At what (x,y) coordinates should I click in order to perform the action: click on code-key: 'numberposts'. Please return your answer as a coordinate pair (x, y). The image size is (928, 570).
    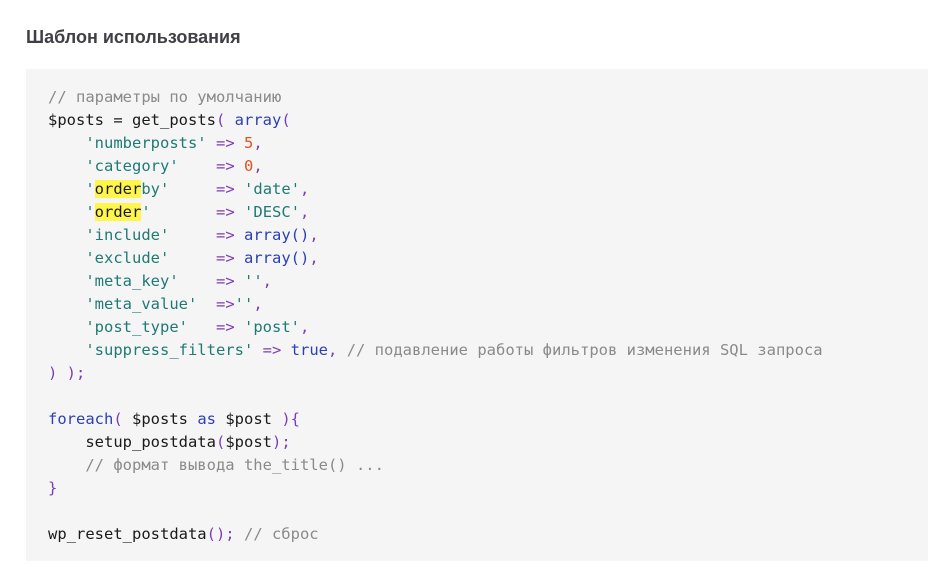
    Looking at the image, I should click on (146, 143).